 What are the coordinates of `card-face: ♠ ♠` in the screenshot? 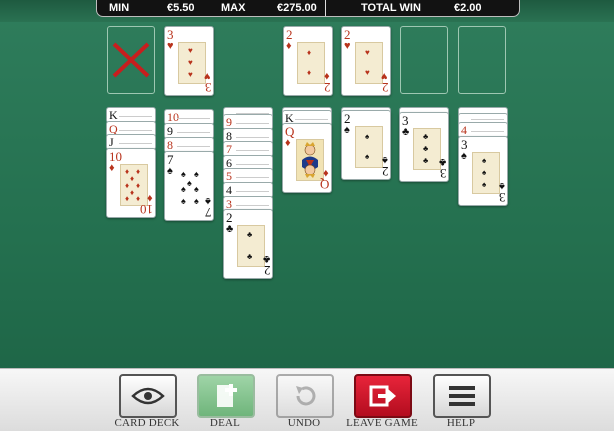 It's located at (369, 147).